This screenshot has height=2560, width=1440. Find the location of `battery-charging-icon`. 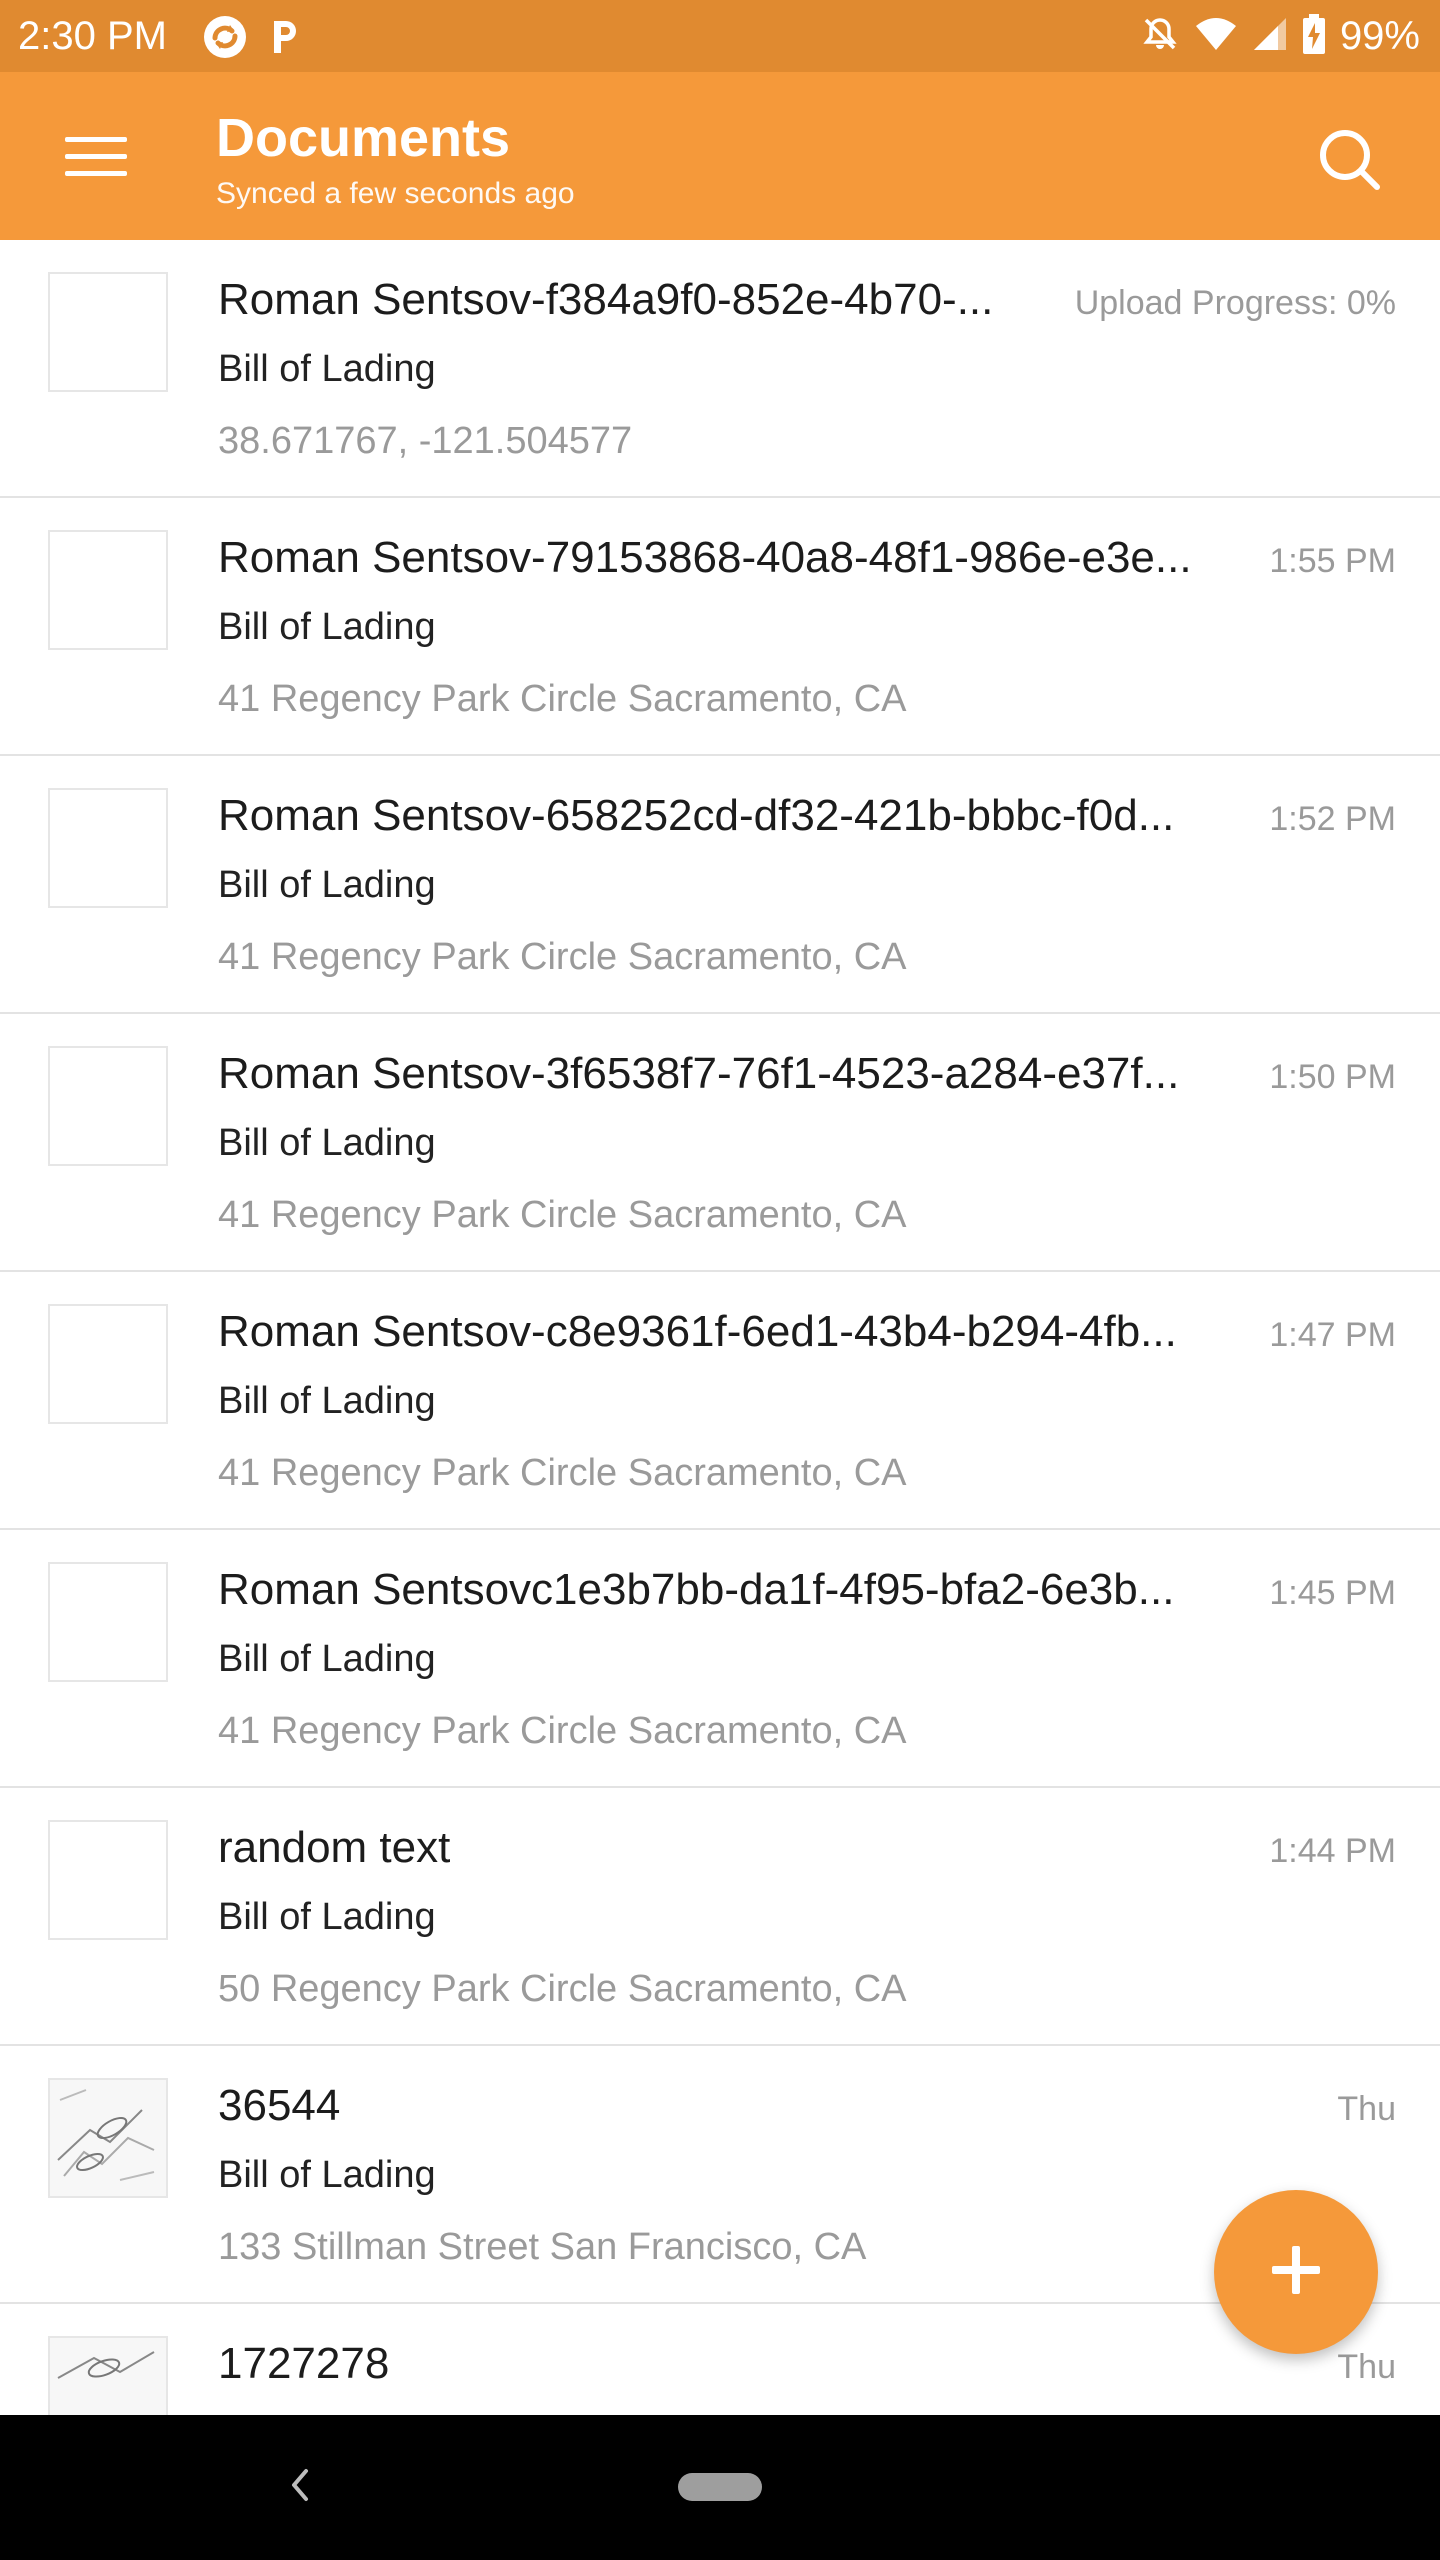

battery-charging-icon is located at coordinates (1314, 36).